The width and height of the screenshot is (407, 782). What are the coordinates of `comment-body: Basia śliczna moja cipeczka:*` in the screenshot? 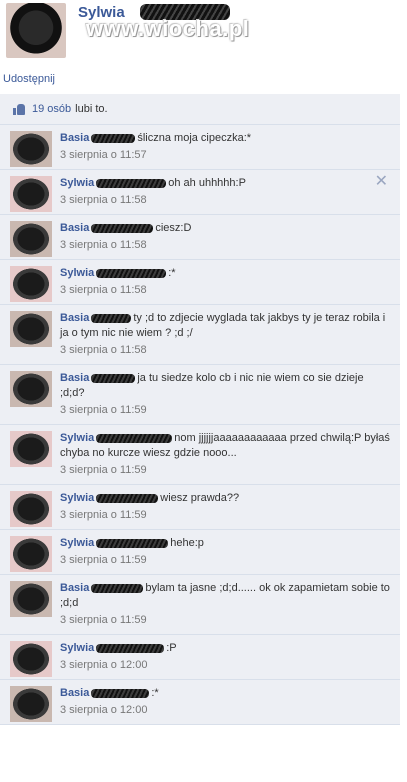 It's located at (225, 138).